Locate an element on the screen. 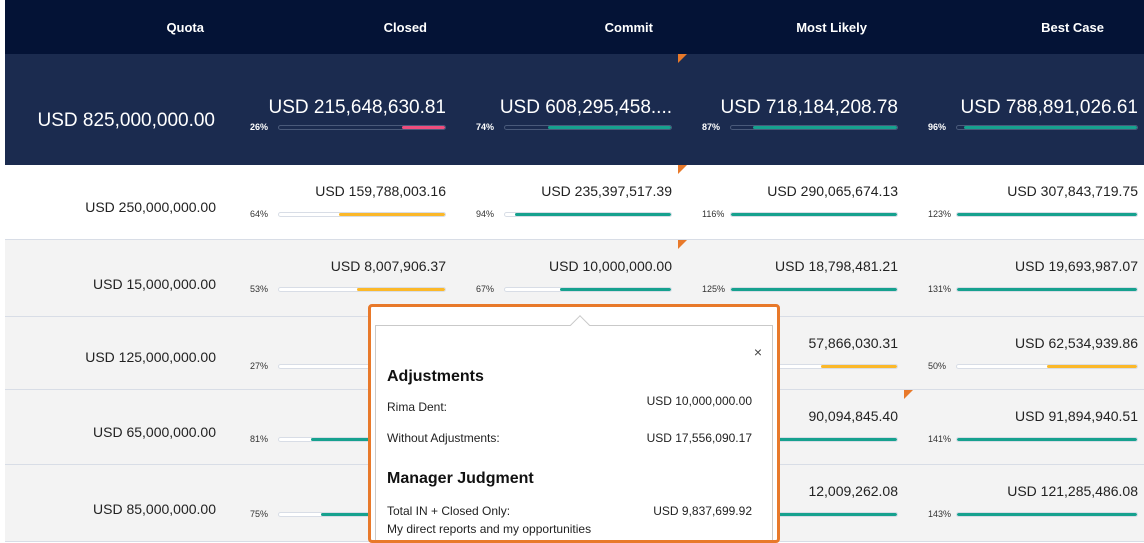 The height and width of the screenshot is (543, 1144). close-icon: × is located at coordinates (758, 352).